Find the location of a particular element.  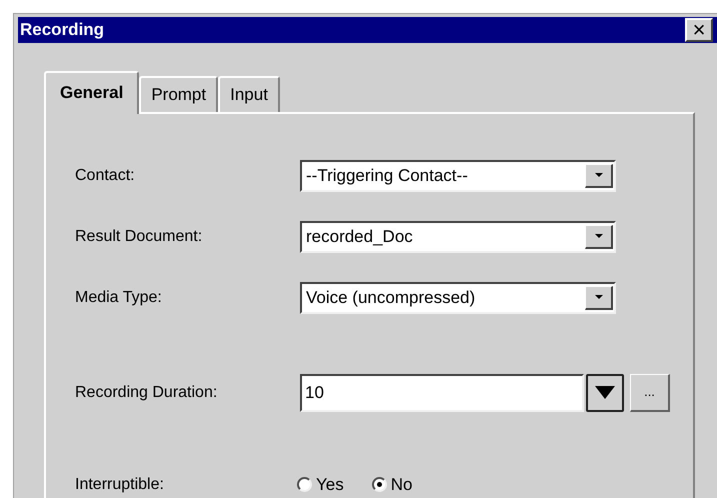

radio-option: Yes is located at coordinates (320, 485).